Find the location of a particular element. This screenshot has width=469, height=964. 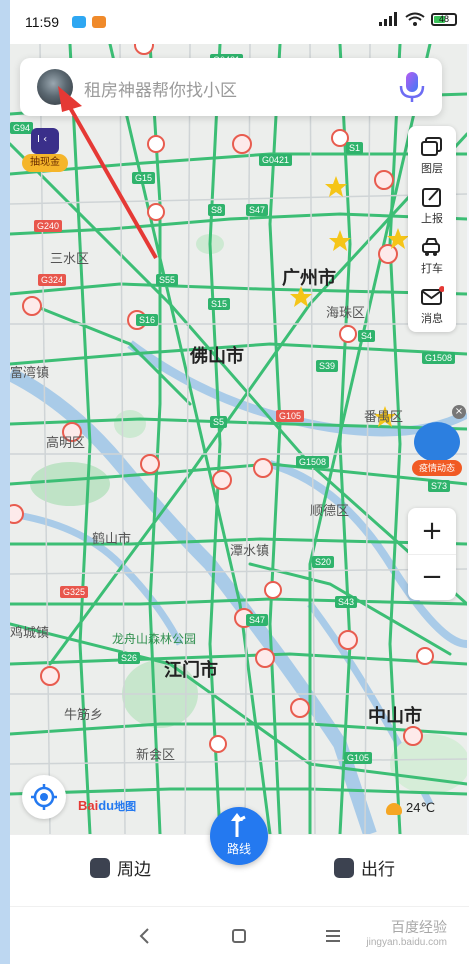

telegram-icon is located at coordinates (79, 22).